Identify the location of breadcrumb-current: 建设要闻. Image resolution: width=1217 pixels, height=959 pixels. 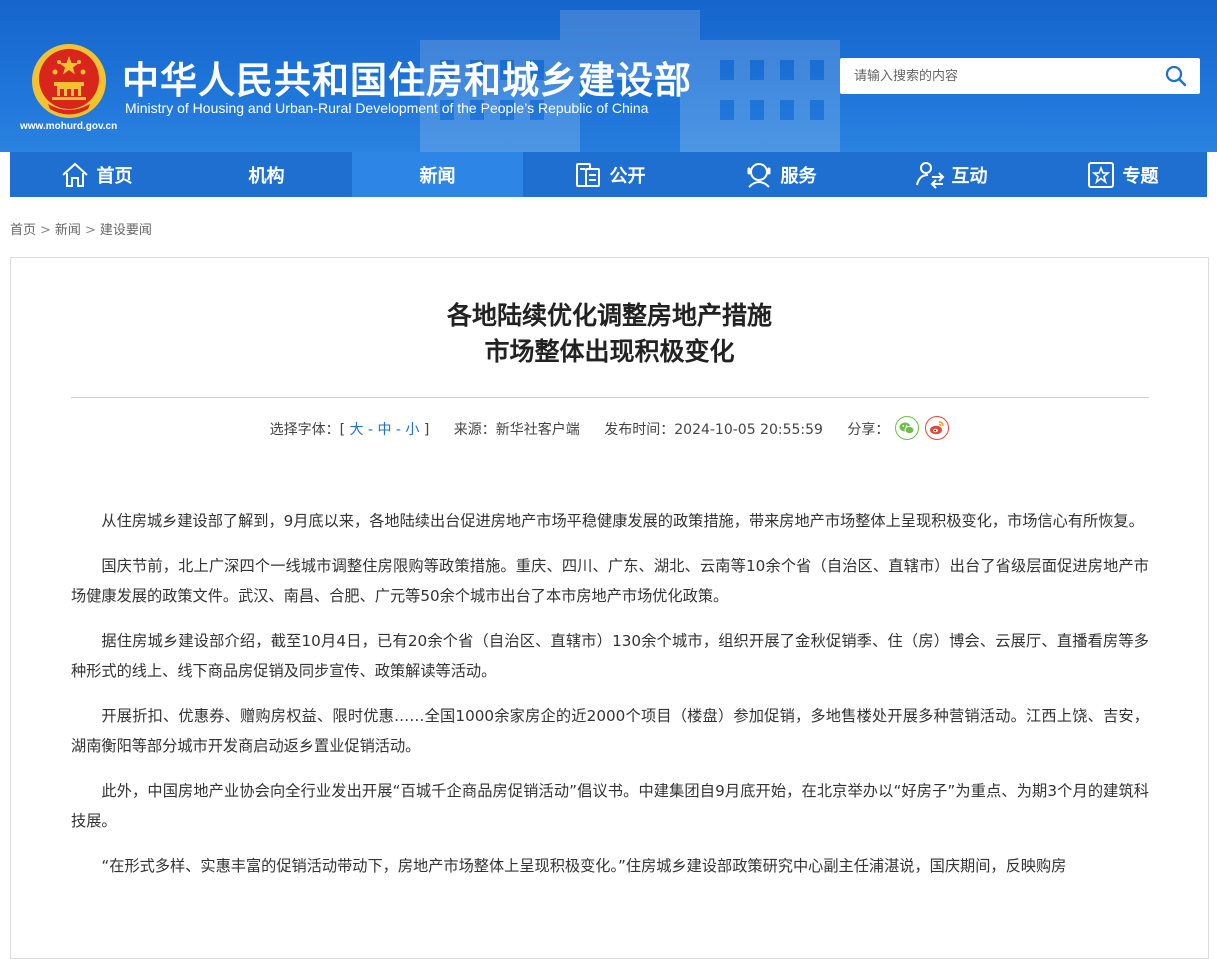
(126, 230).